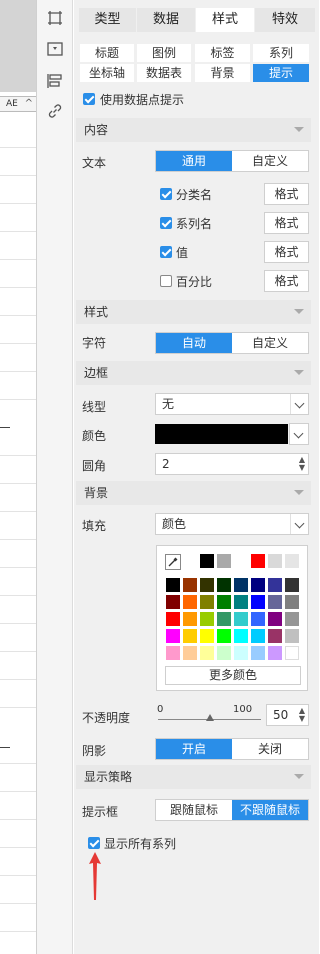 This screenshot has width=320, height=954. Describe the element at coordinates (194, 810) in the screenshot. I see `tipbox-follow-mouse: 跟随鼠标` at that location.